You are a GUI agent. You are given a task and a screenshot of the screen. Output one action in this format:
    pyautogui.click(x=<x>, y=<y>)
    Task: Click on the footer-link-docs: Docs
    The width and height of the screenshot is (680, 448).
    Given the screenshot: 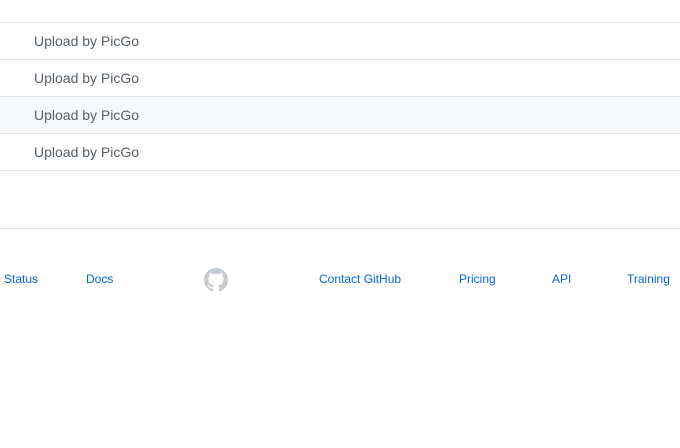 What is the action you would take?
    pyautogui.click(x=99, y=279)
    